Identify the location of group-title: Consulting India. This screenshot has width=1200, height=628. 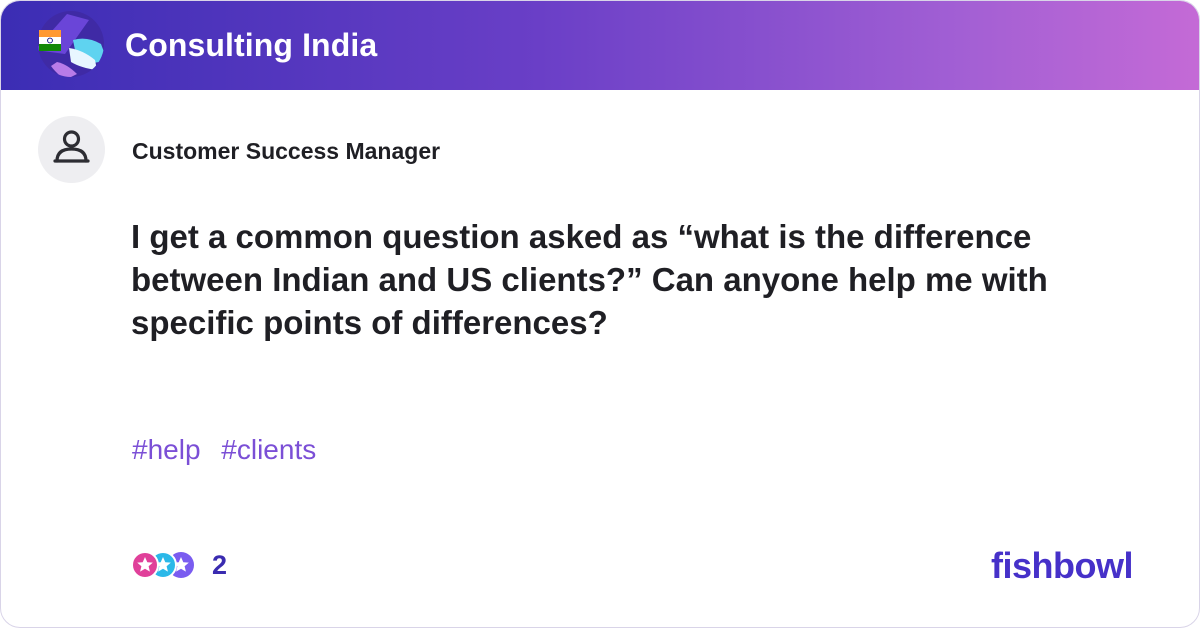
(251, 45).